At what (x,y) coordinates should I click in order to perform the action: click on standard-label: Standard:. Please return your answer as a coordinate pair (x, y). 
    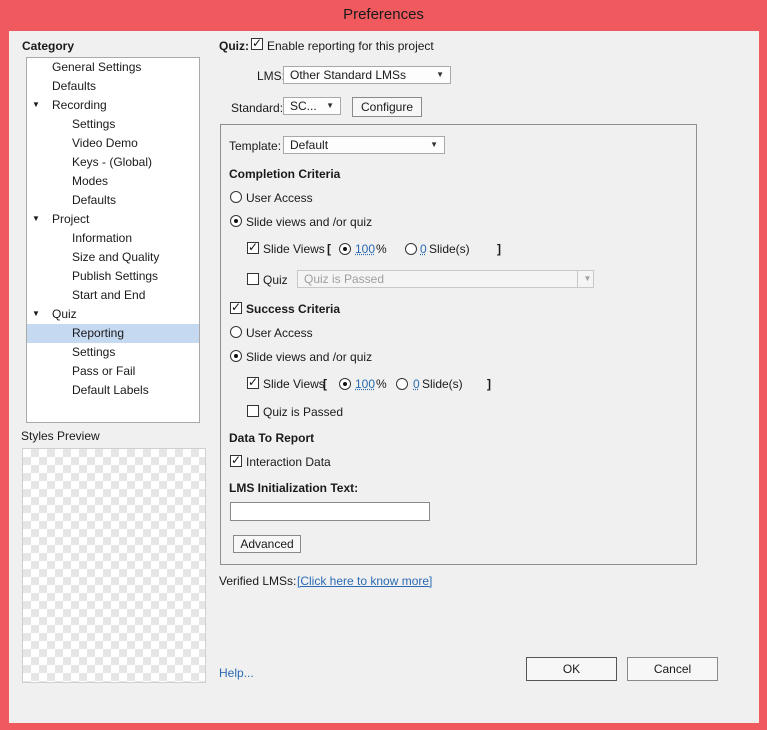
    Looking at the image, I should click on (257, 108).